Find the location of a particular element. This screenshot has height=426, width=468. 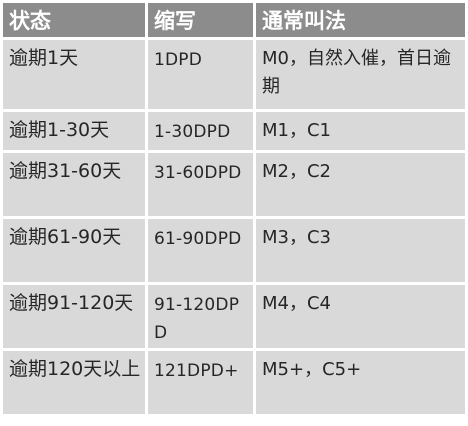

cell-abbreviation: 91-120DPD is located at coordinates (202, 318).